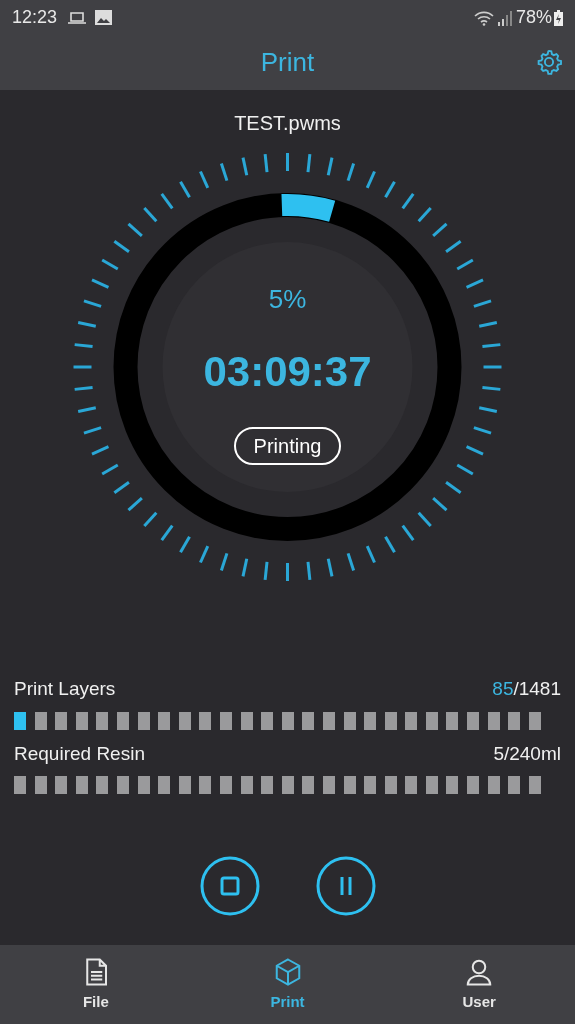  What do you see at coordinates (479, 984) in the screenshot?
I see `nav-tab: User` at bounding box center [479, 984].